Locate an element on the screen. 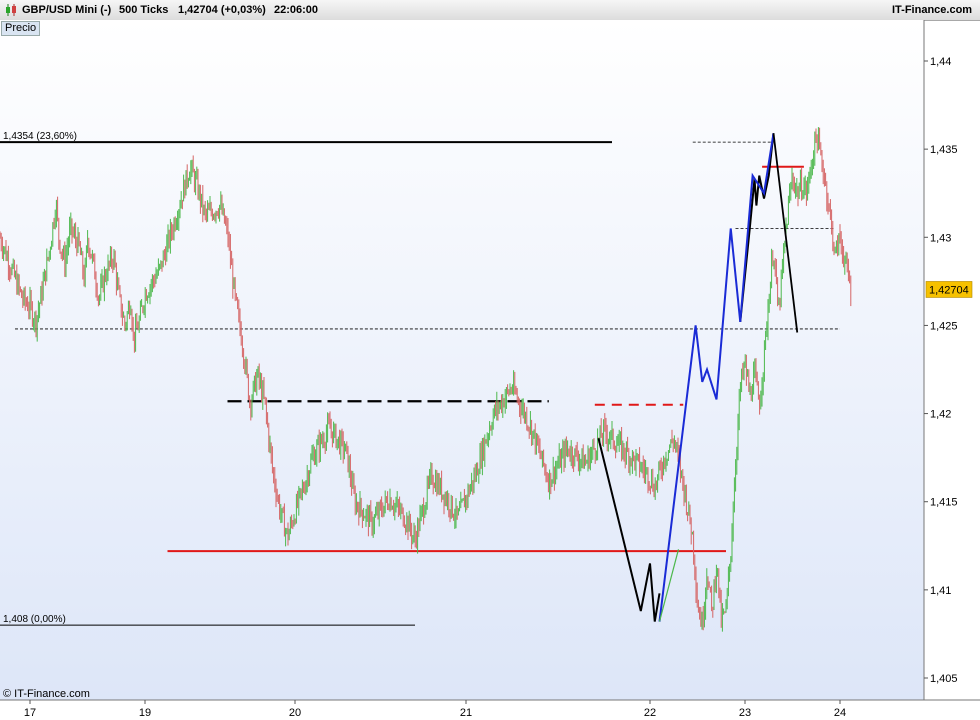  y-tick-label: 1,405 is located at coordinates (944, 679).